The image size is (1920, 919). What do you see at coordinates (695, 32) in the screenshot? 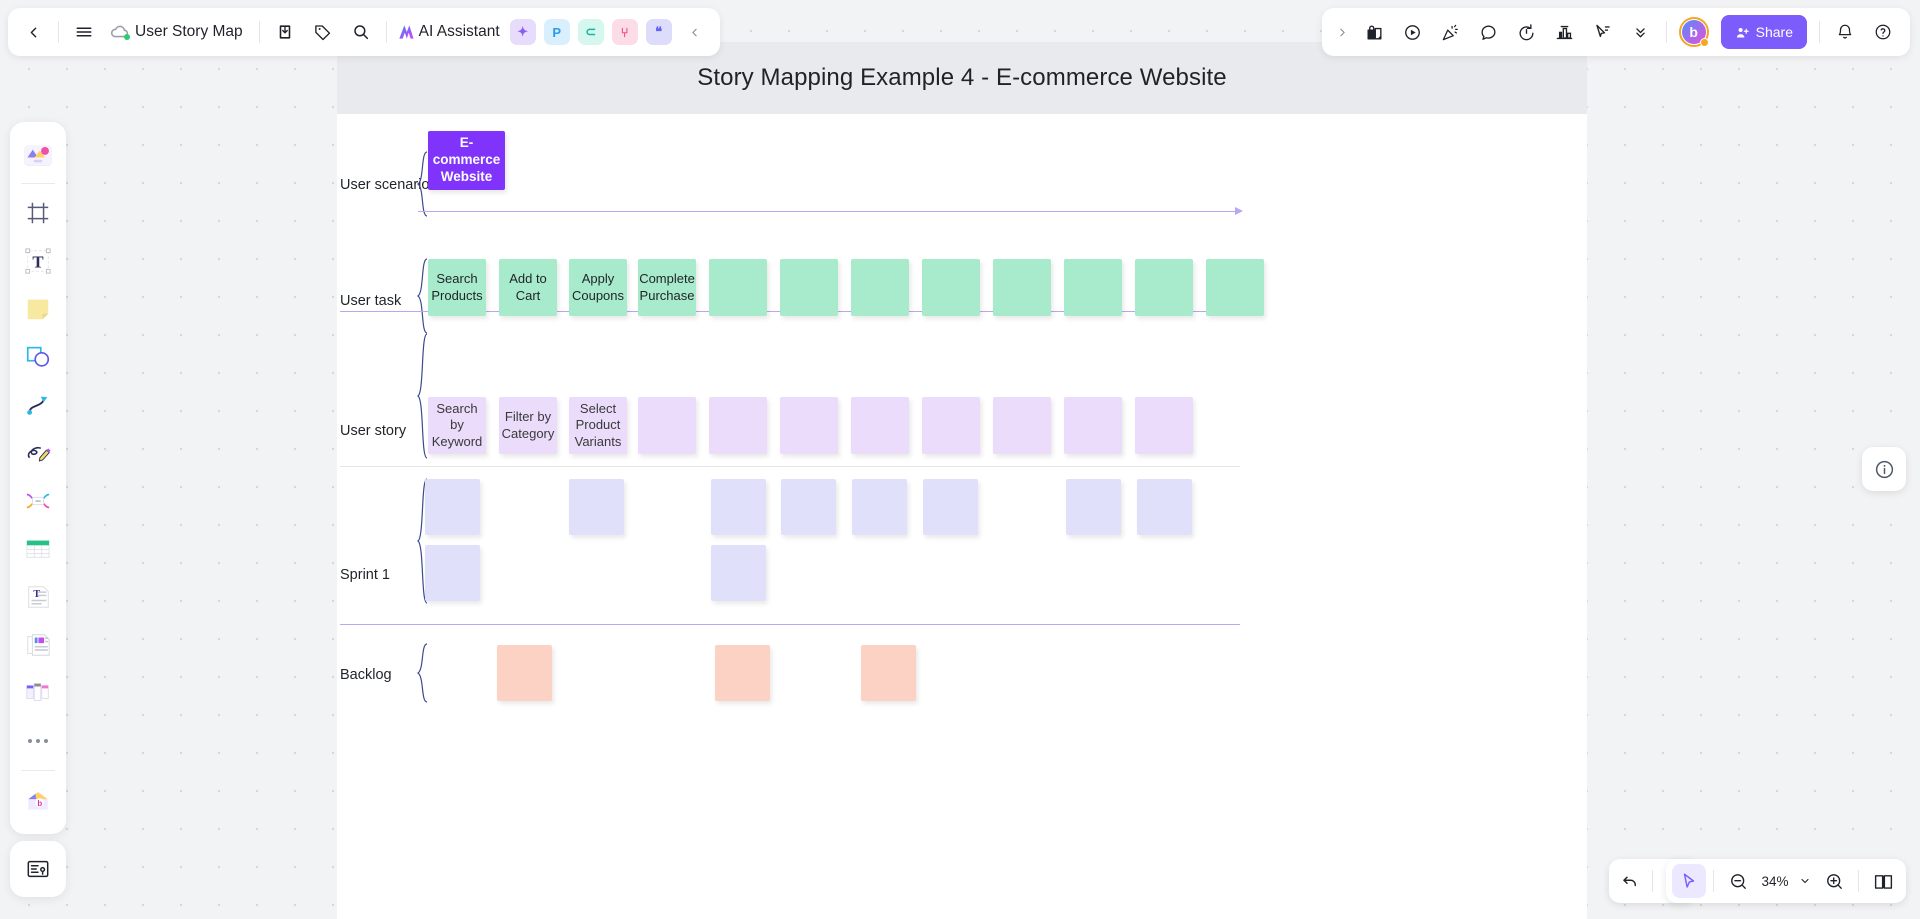
I see `collapse-toolbar-button` at bounding box center [695, 32].